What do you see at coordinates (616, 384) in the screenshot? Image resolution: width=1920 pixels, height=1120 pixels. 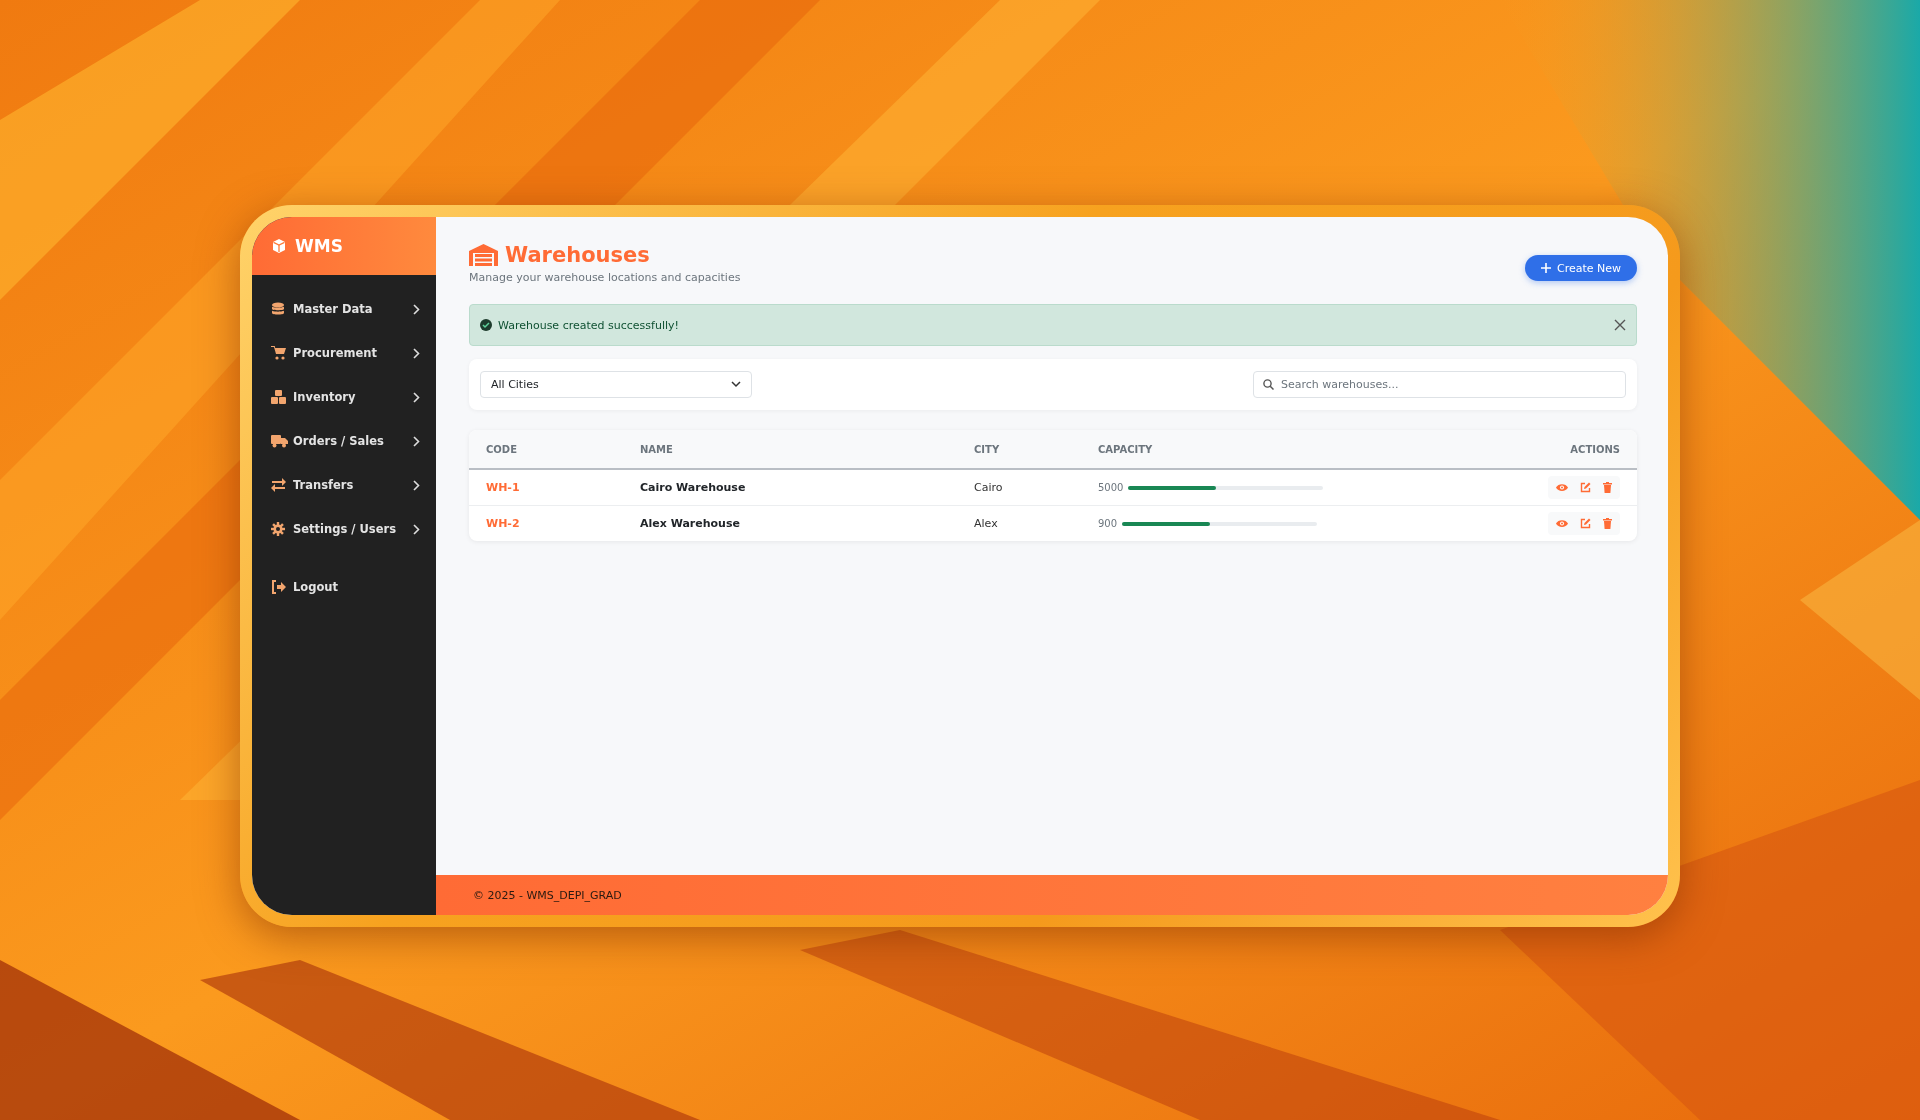 I see `city-dropdown: All Cities` at bounding box center [616, 384].